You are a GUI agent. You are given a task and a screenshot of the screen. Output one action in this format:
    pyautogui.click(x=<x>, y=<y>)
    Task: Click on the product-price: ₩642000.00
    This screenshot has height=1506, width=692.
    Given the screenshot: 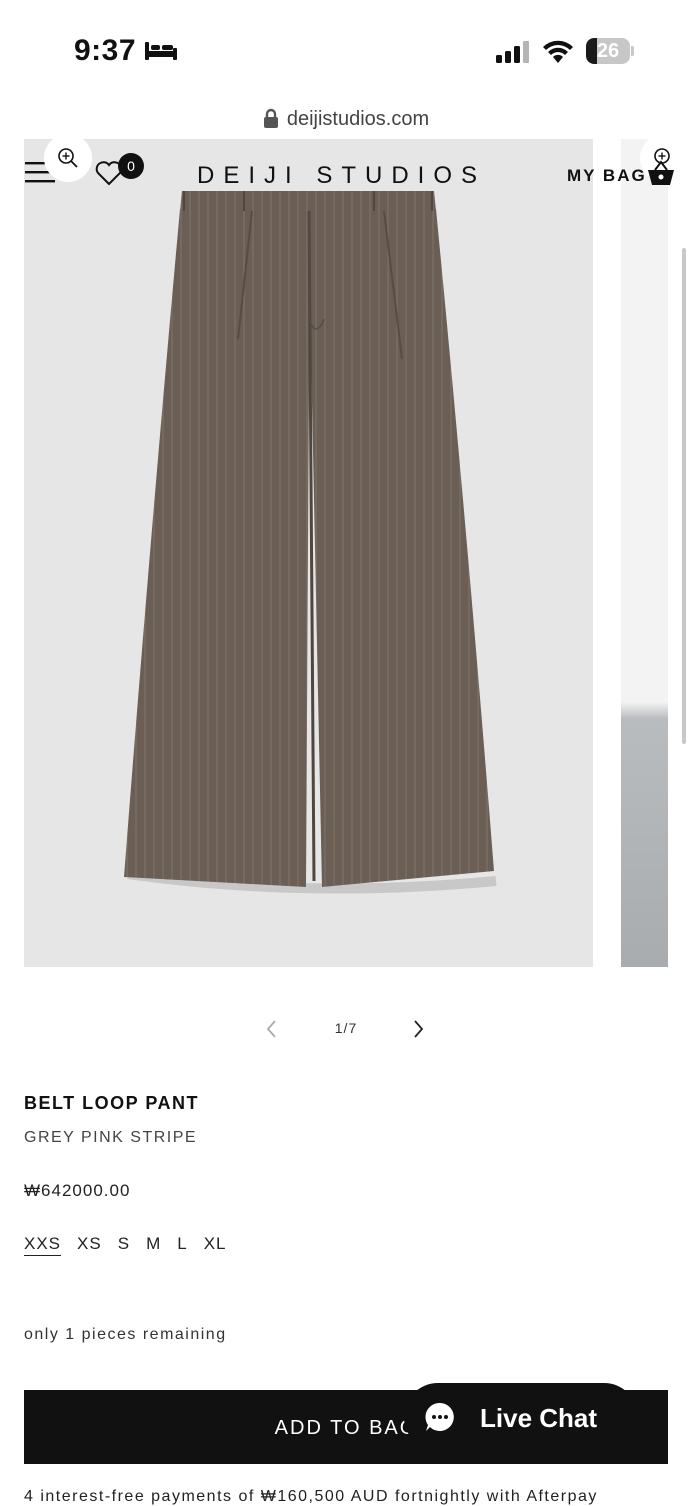 What is the action you would take?
    pyautogui.click(x=77, y=1190)
    